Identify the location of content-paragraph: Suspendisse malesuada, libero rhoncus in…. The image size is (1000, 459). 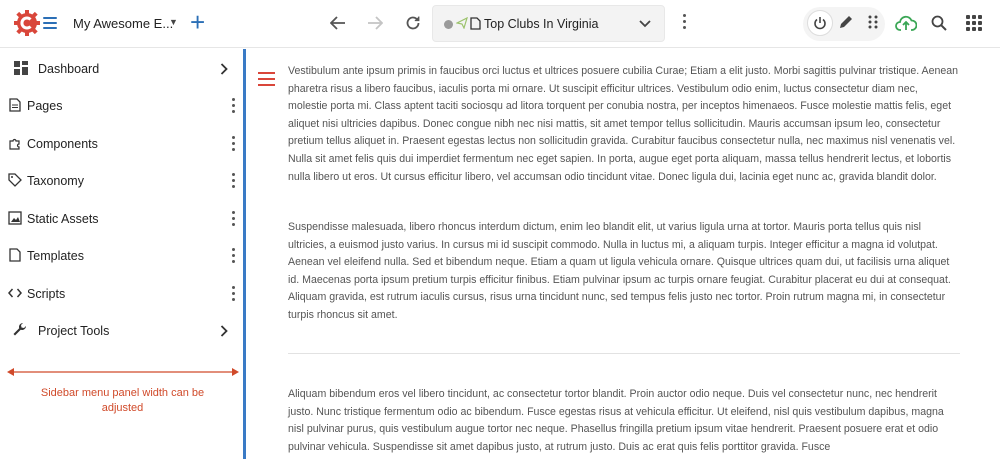
(619, 271).